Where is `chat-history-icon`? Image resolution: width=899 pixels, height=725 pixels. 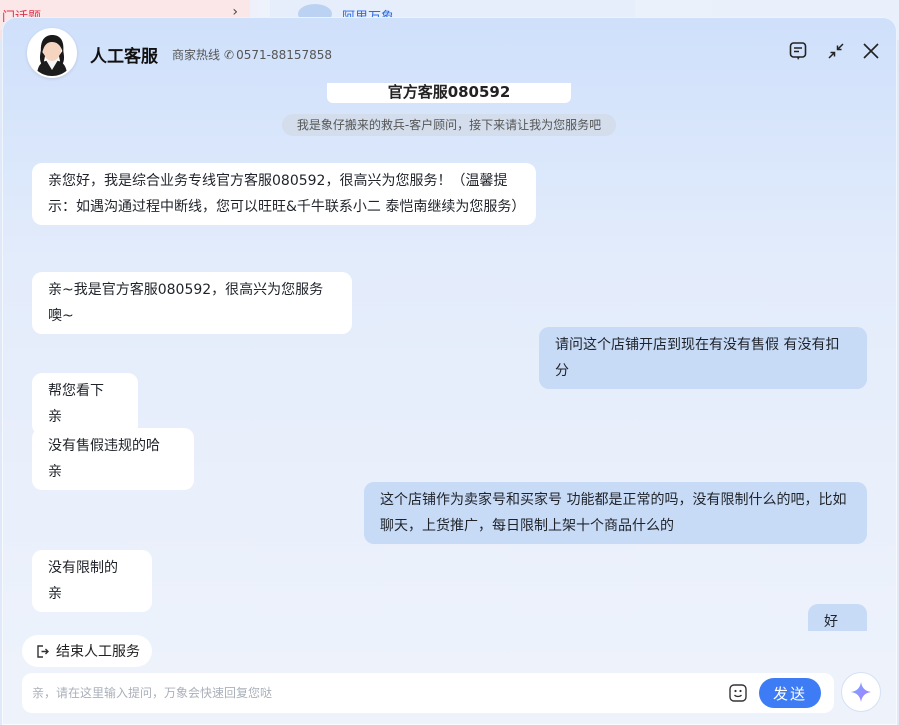 chat-history-icon is located at coordinates (798, 51).